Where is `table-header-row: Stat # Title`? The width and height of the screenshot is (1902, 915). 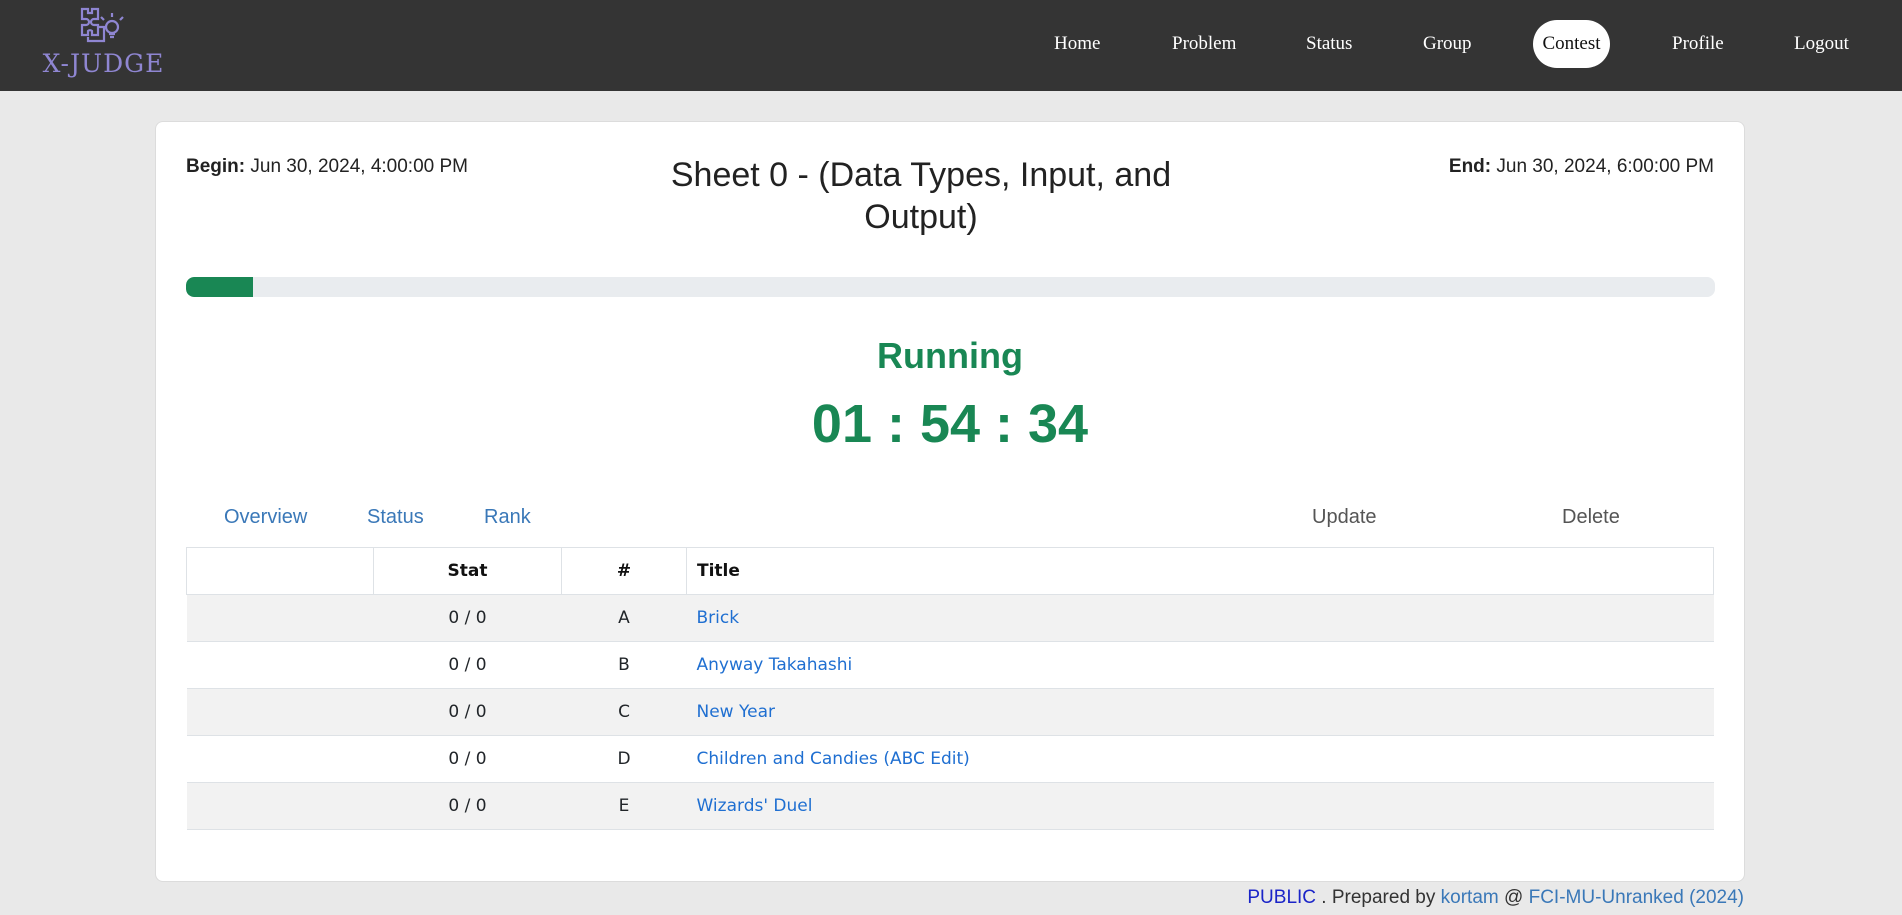
table-header-row: Stat # Title is located at coordinates (950, 571).